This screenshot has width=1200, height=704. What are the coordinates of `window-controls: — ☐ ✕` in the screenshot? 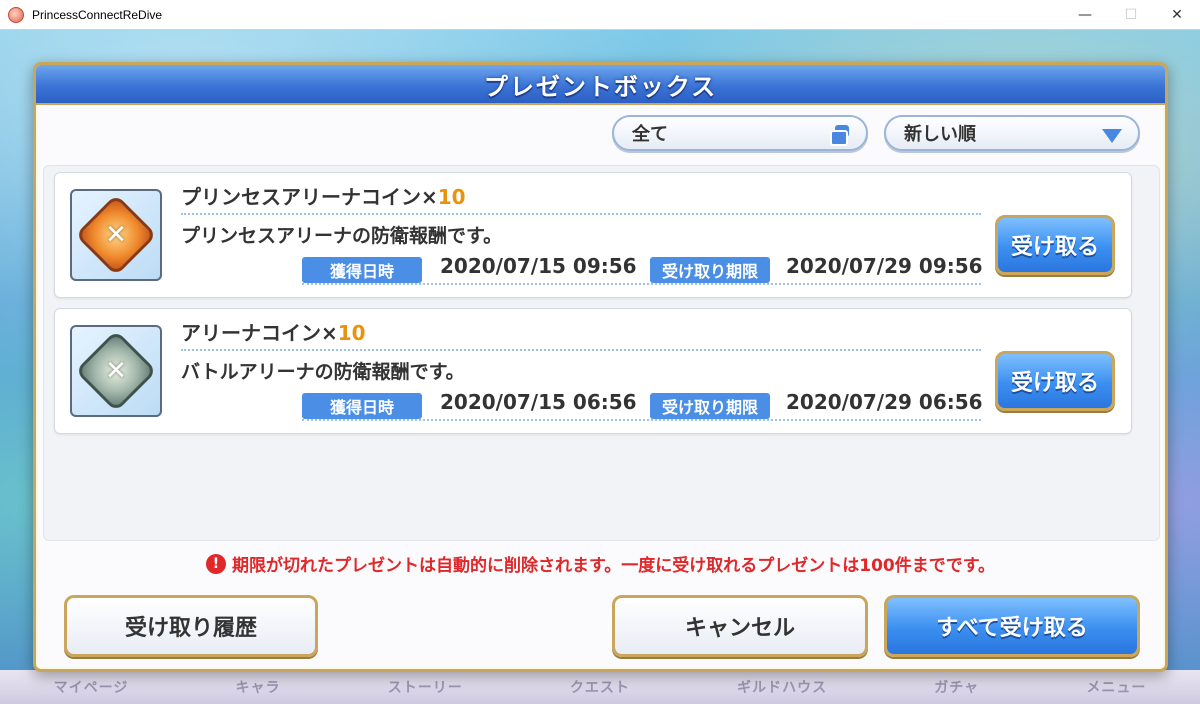 It's located at (1131, 15).